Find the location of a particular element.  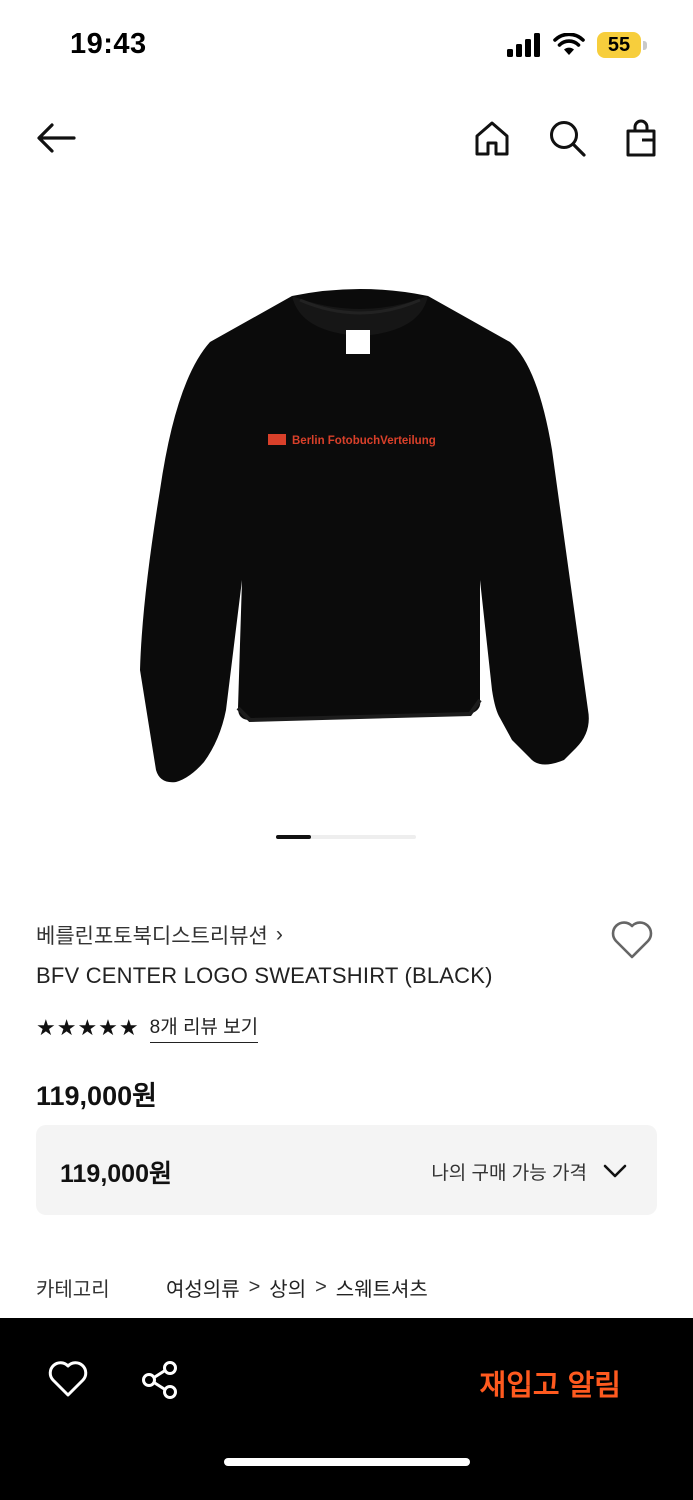

carousel-indicator is located at coordinates (346, 837).